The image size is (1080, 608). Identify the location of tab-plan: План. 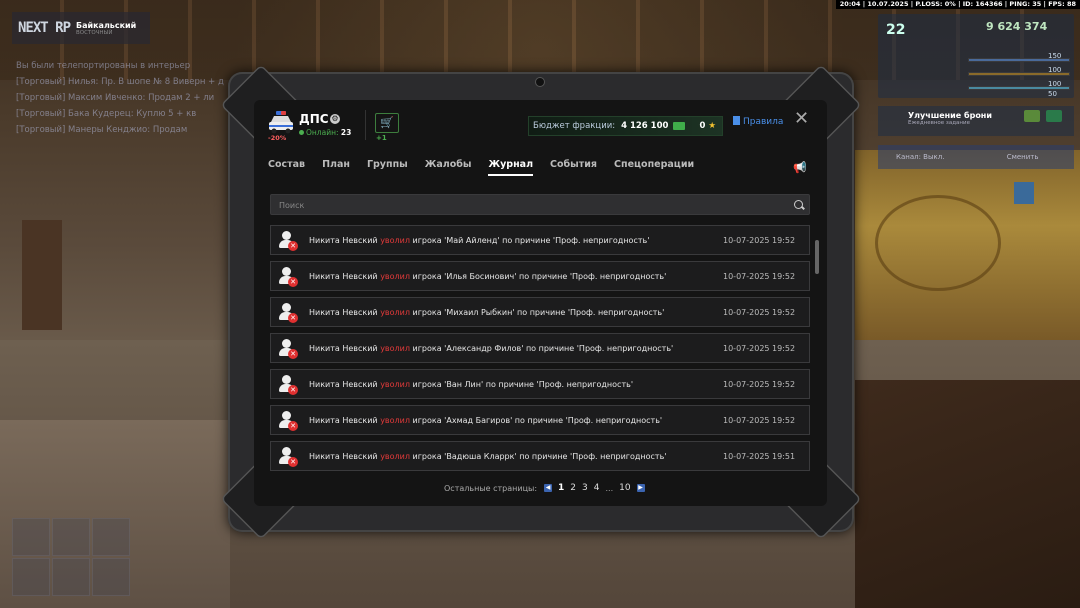
(336, 167).